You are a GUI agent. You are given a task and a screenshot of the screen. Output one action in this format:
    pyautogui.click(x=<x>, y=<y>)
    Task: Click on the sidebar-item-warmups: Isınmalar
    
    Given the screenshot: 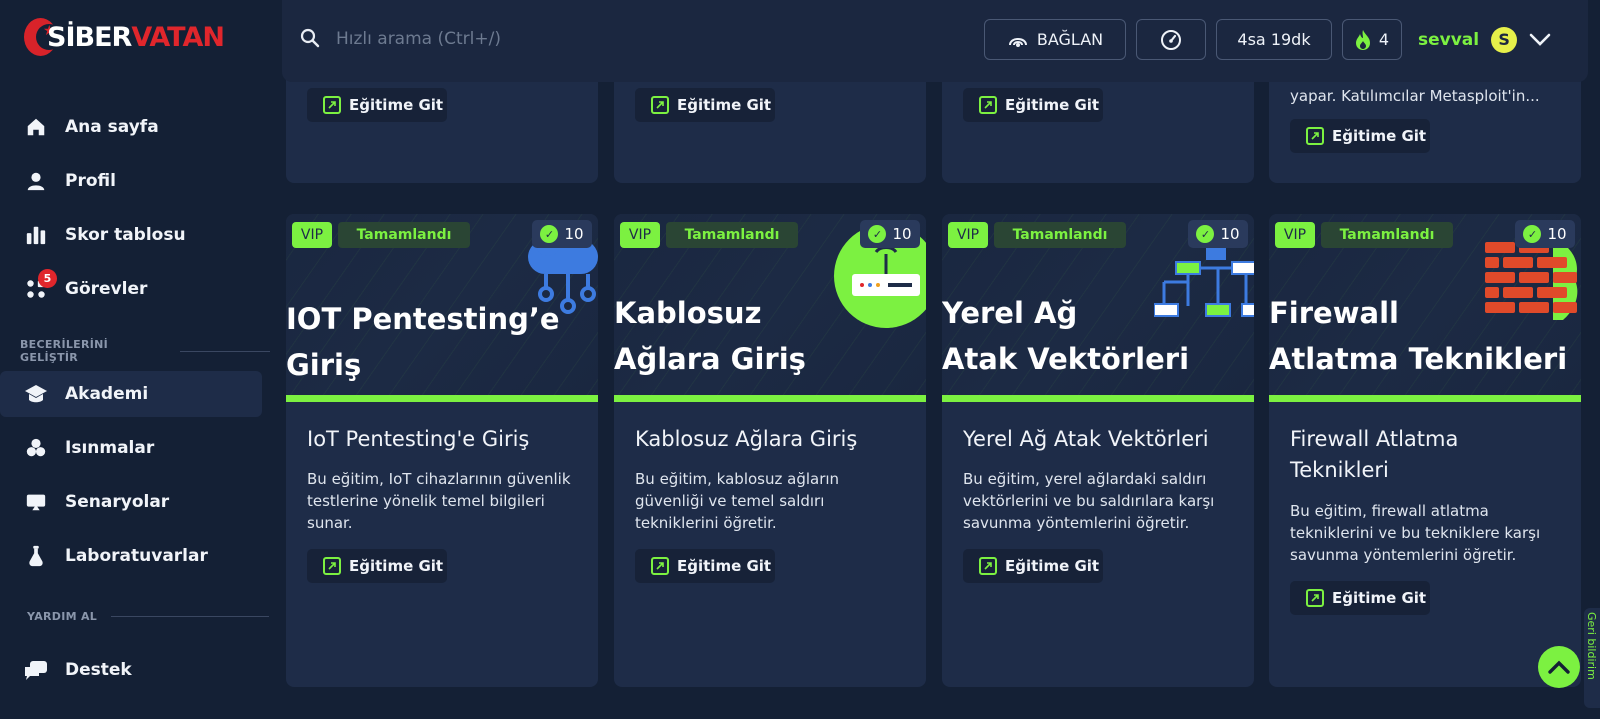 What is the action you would take?
    pyautogui.click(x=131, y=448)
    